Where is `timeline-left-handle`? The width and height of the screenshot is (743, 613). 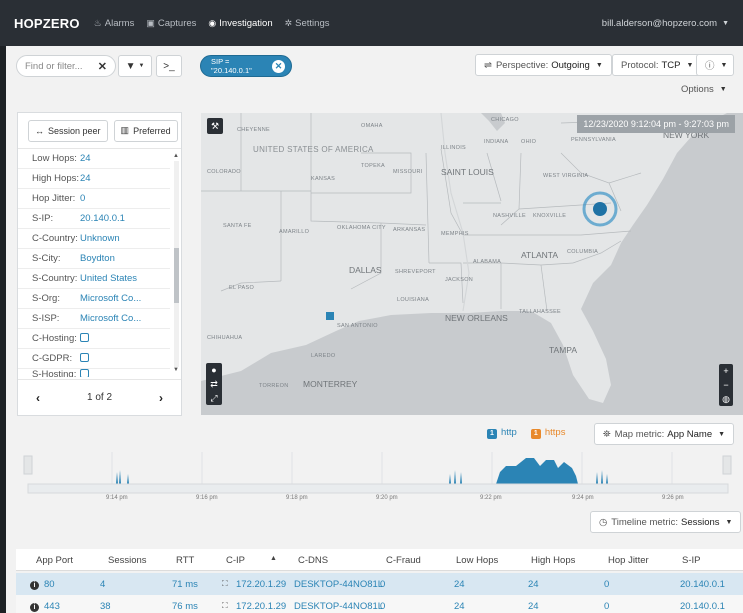 timeline-left-handle is located at coordinates (28, 465).